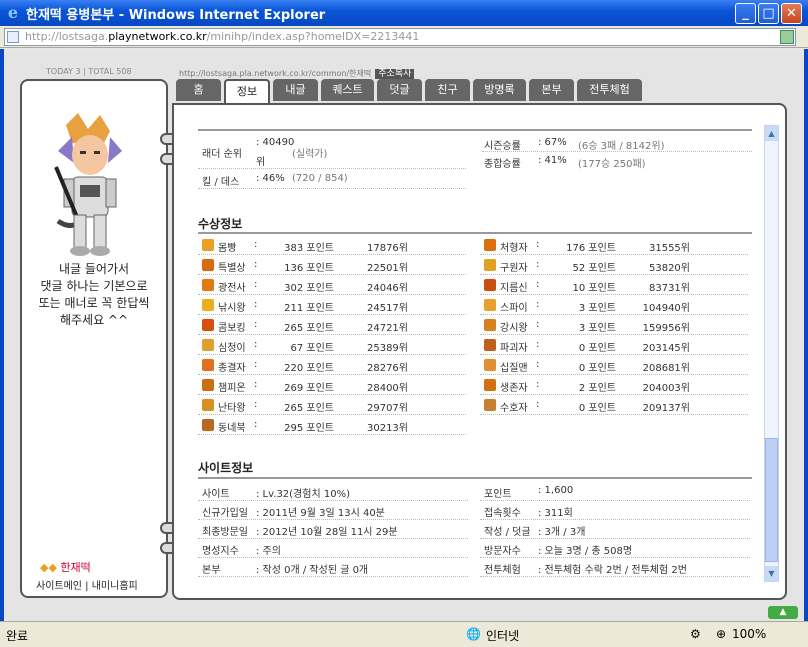 This screenshot has height=647, width=808. I want to click on tab-comments: 덧글, so click(399, 90).